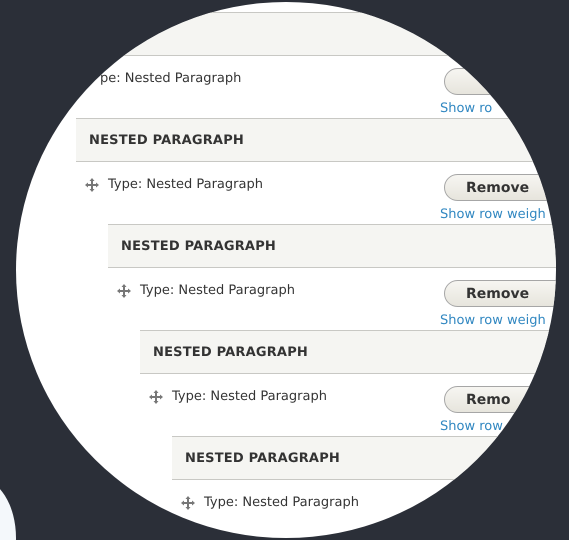  What do you see at coordinates (171, 78) in the screenshot?
I see `paragraph-type: pe: Nested Paragraph` at bounding box center [171, 78].